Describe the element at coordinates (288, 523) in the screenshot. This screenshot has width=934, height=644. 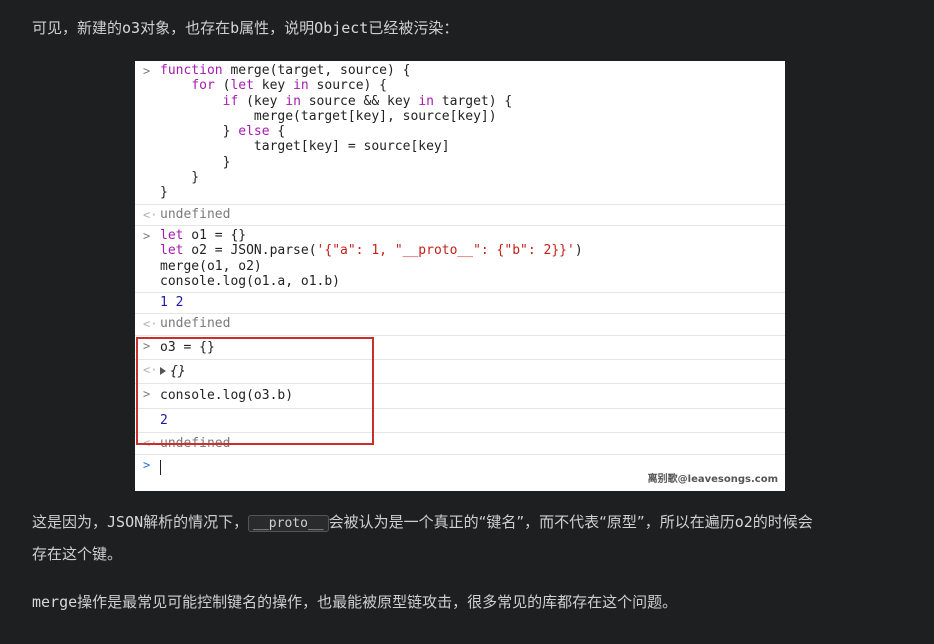
I see `inline-code-proto: __proto__` at that location.